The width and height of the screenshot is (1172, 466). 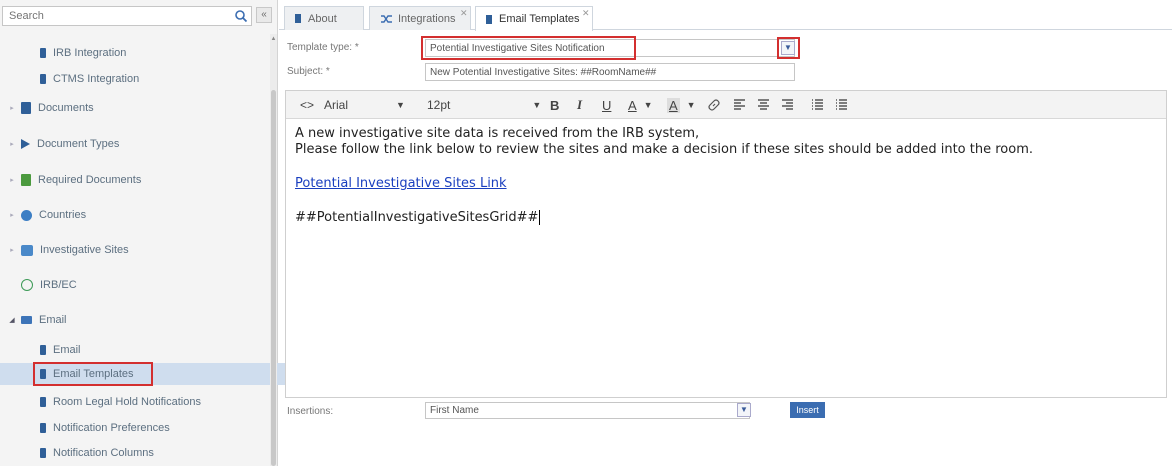 I want to click on sidebar-item-notification-preferences: Notification Preferences, so click(x=154, y=428).